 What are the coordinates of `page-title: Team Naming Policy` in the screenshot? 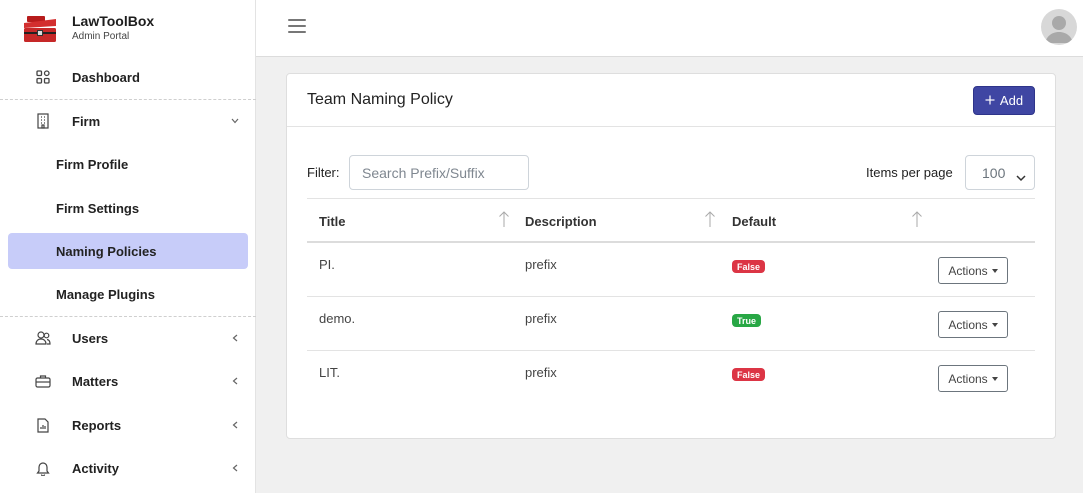 It's located at (380, 99).